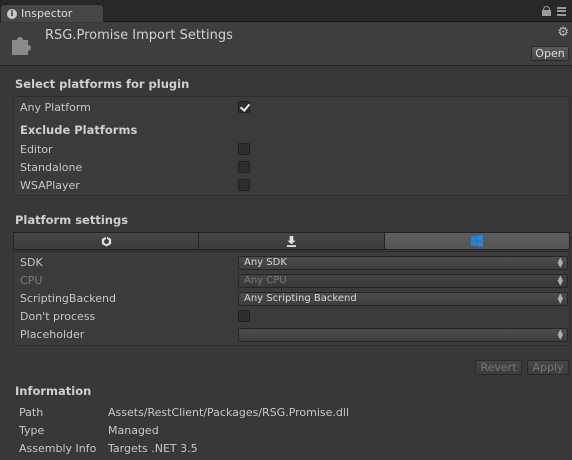 The height and width of the screenshot is (460, 572). I want to click on tab-platform-default, so click(107, 241).